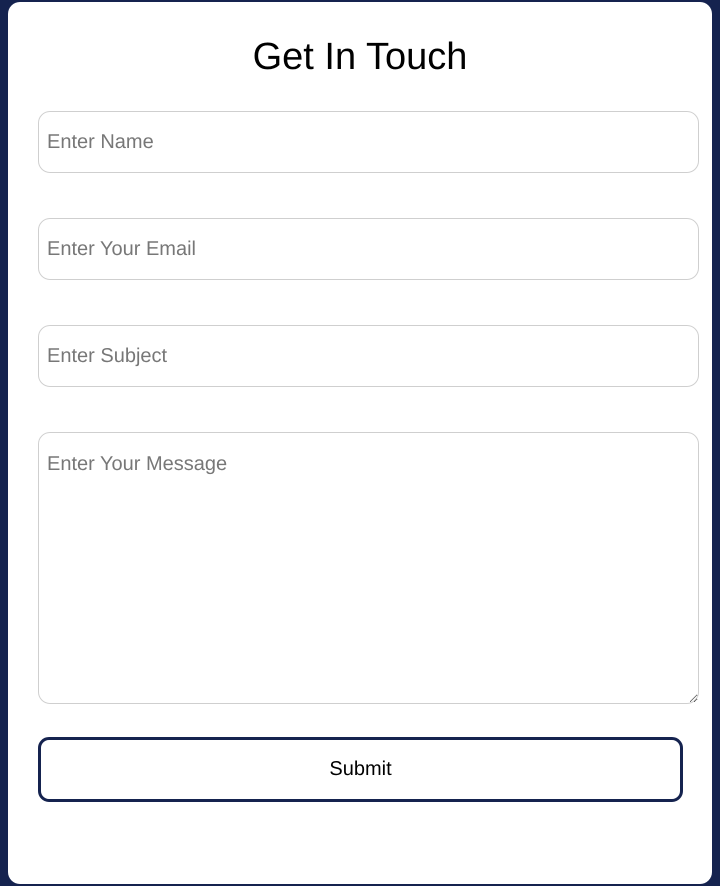  I want to click on input-field: Enter Name, so click(368, 142).